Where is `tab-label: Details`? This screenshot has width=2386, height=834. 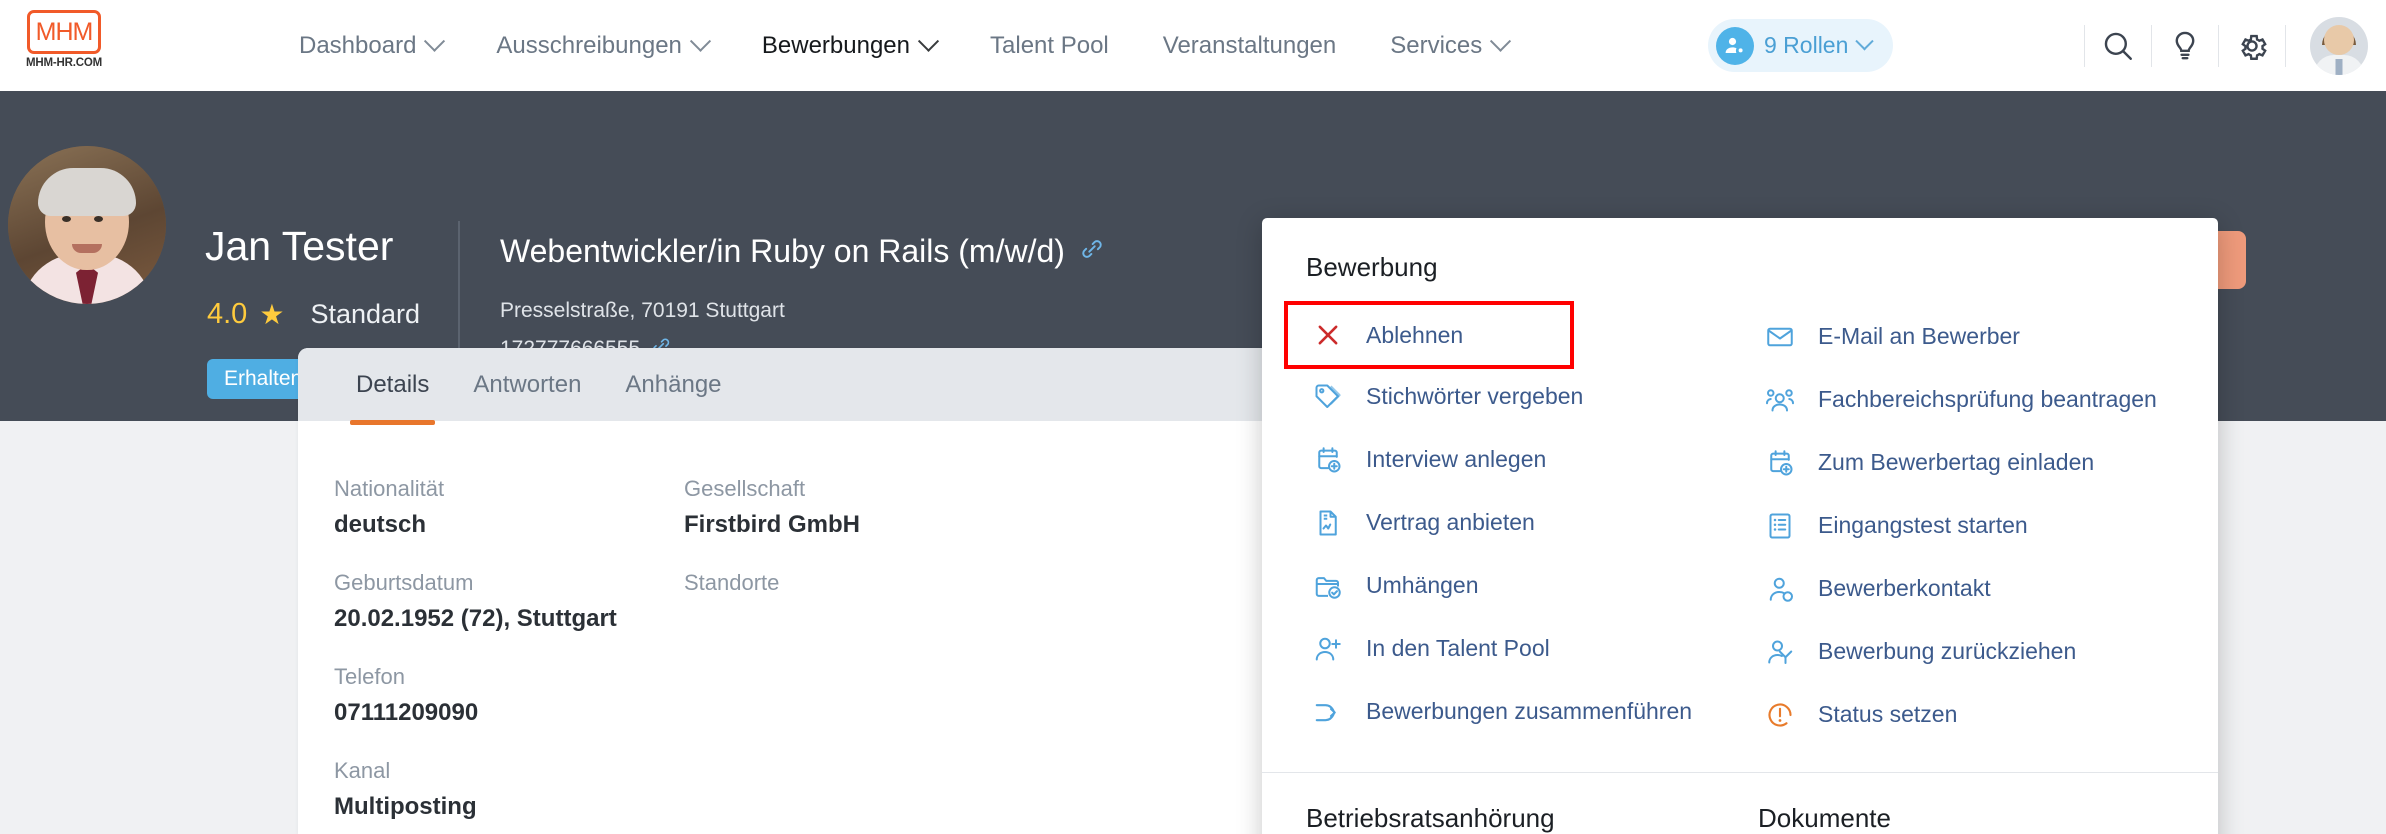 tab-label: Details is located at coordinates (393, 384).